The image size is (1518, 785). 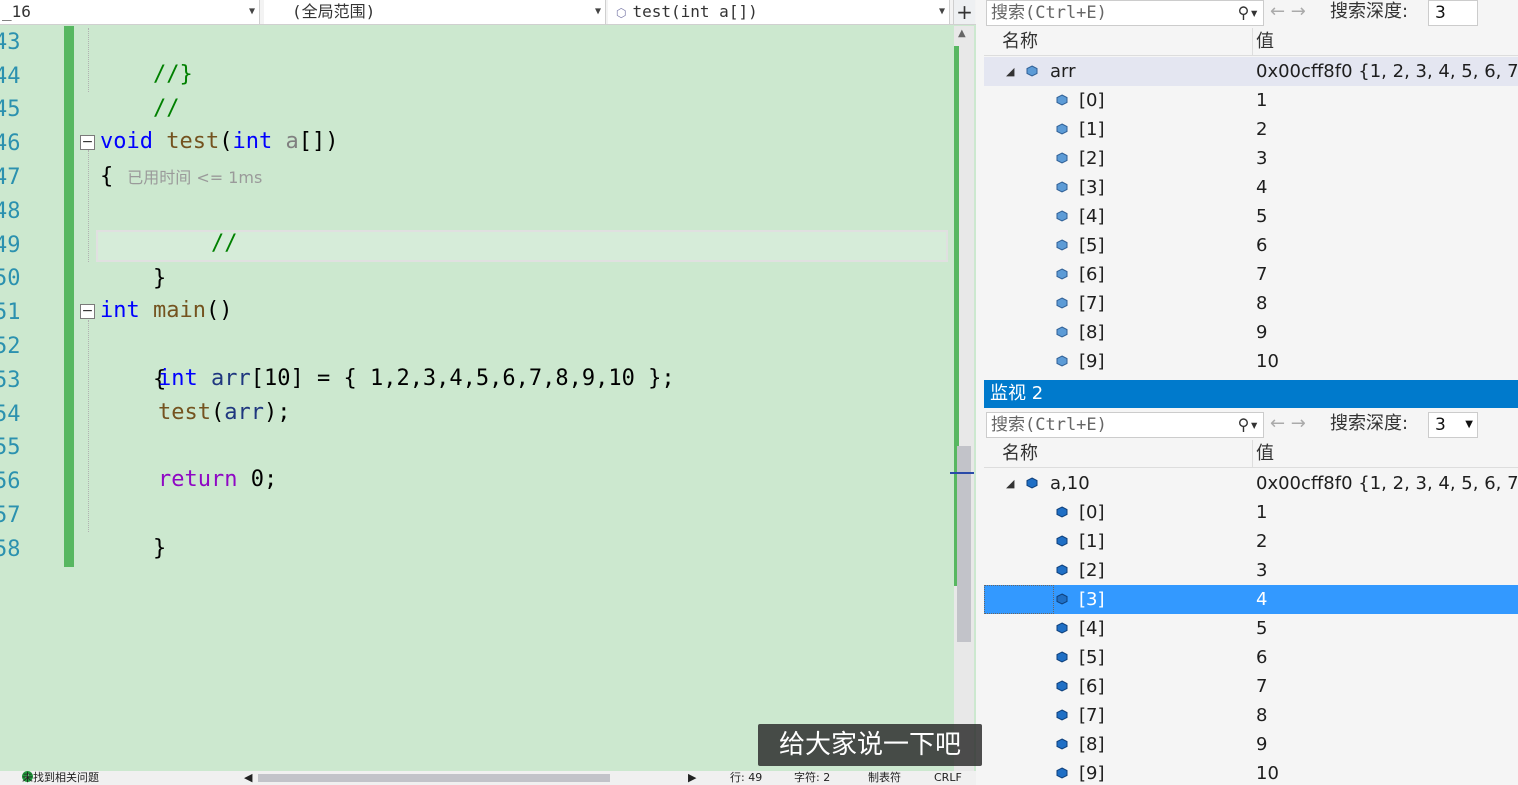 What do you see at coordinates (964, 544) in the screenshot?
I see `scrollbar-thumb` at bounding box center [964, 544].